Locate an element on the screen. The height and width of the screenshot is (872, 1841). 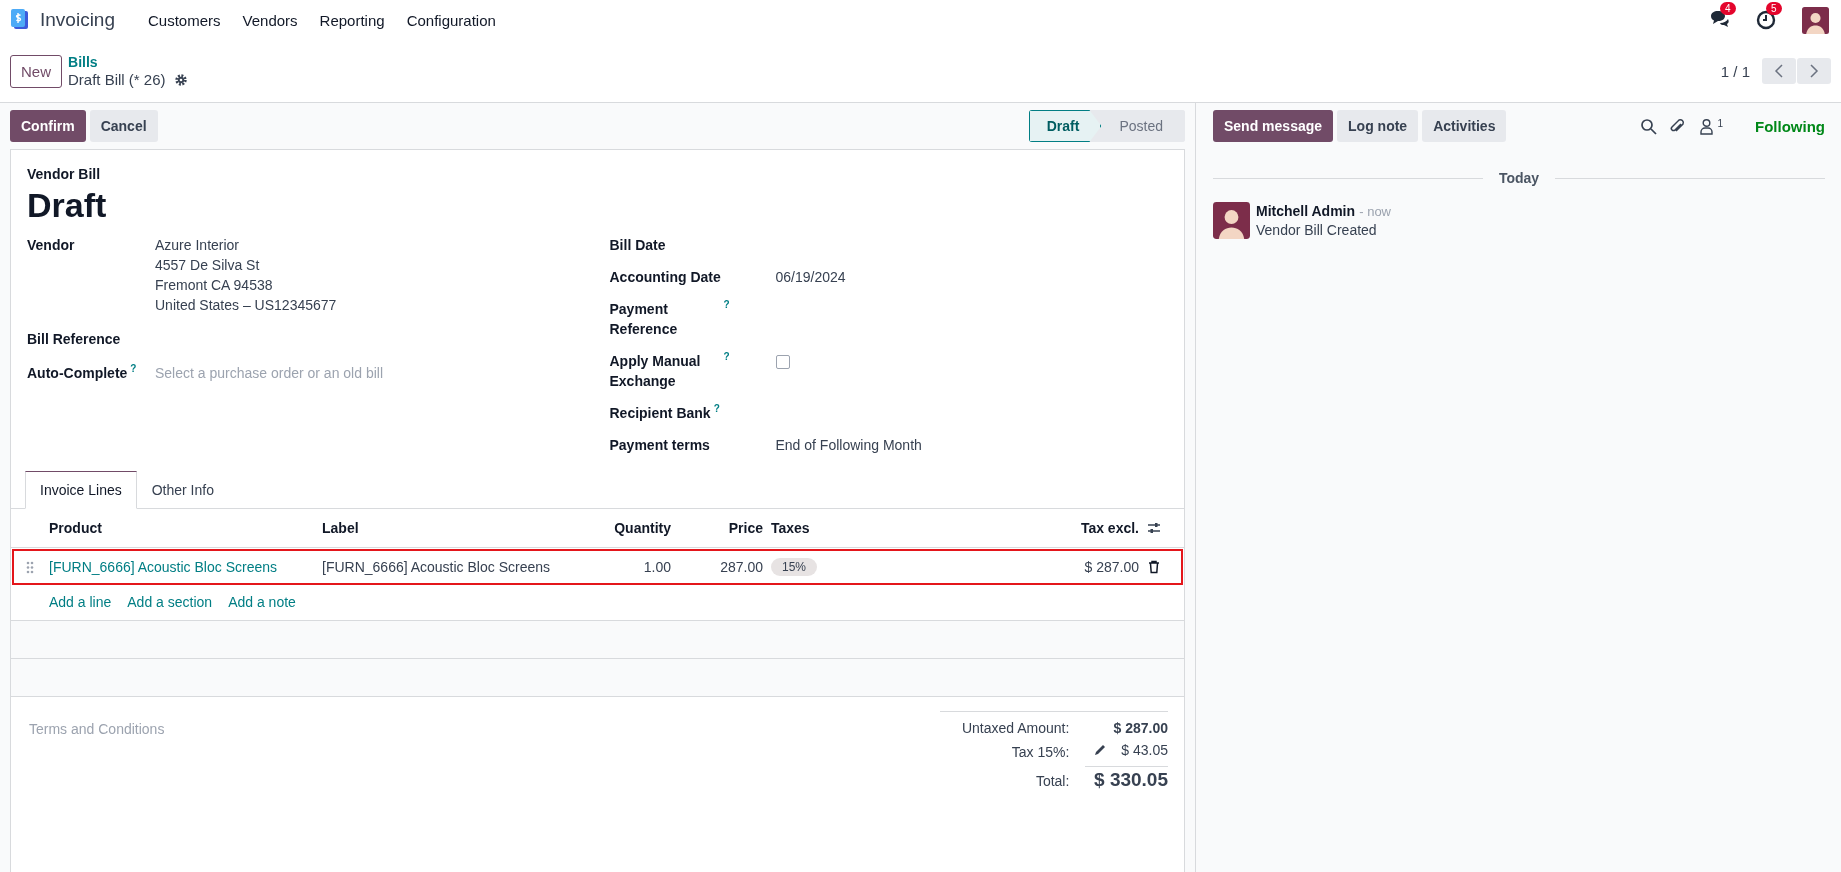
column-header: Taxes is located at coordinates (889, 528).